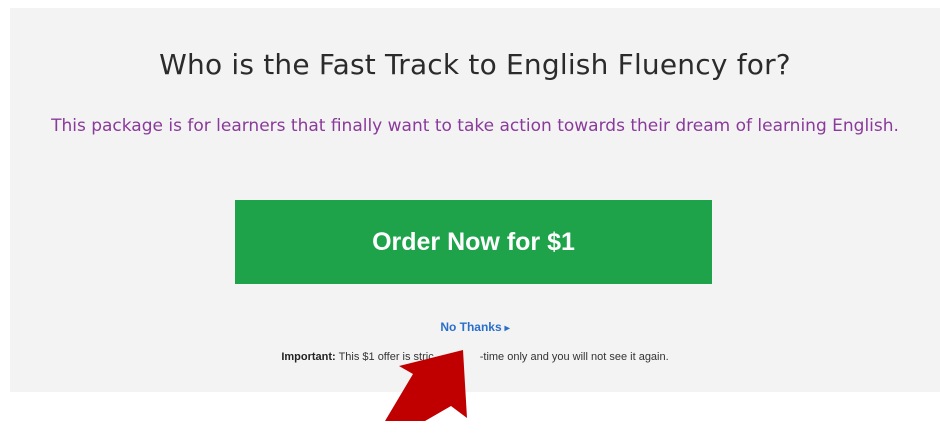  Describe the element at coordinates (426, 385) in the screenshot. I see `red-arrow-icon` at that location.